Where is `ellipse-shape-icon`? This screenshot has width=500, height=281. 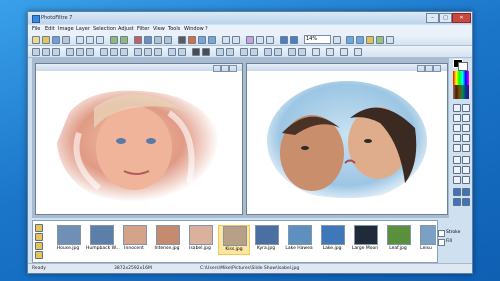
ellipse-shape-icon is located at coordinates (466, 160).